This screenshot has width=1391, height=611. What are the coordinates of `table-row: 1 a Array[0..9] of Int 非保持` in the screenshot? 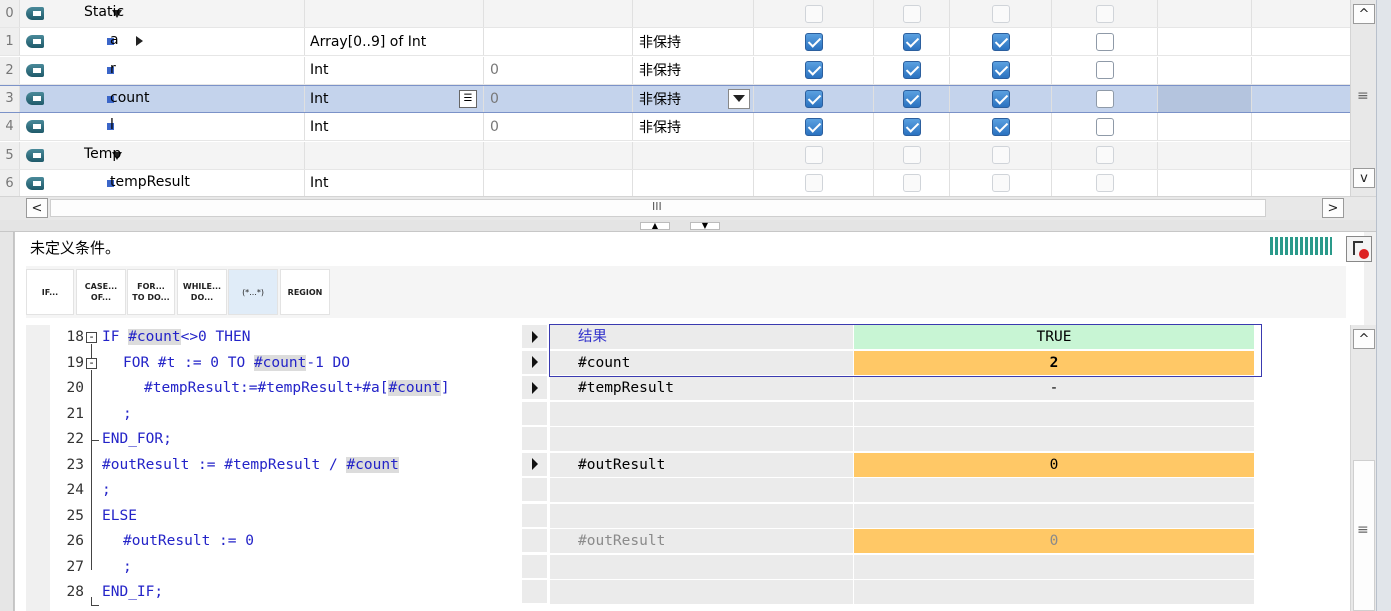 It's located at (675, 42).